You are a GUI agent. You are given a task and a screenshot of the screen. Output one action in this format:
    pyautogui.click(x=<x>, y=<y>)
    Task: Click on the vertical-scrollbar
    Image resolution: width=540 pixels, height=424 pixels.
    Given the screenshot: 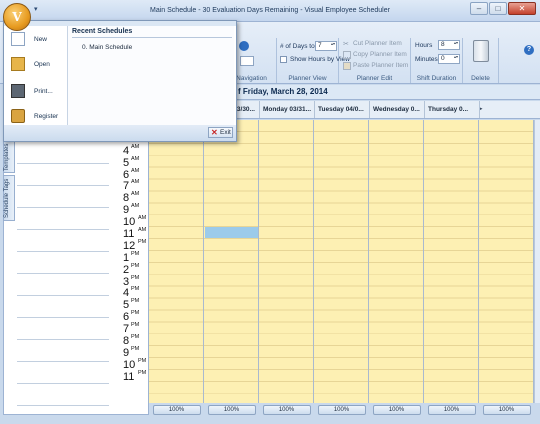 What is the action you would take?
    pyautogui.click(x=537, y=261)
    